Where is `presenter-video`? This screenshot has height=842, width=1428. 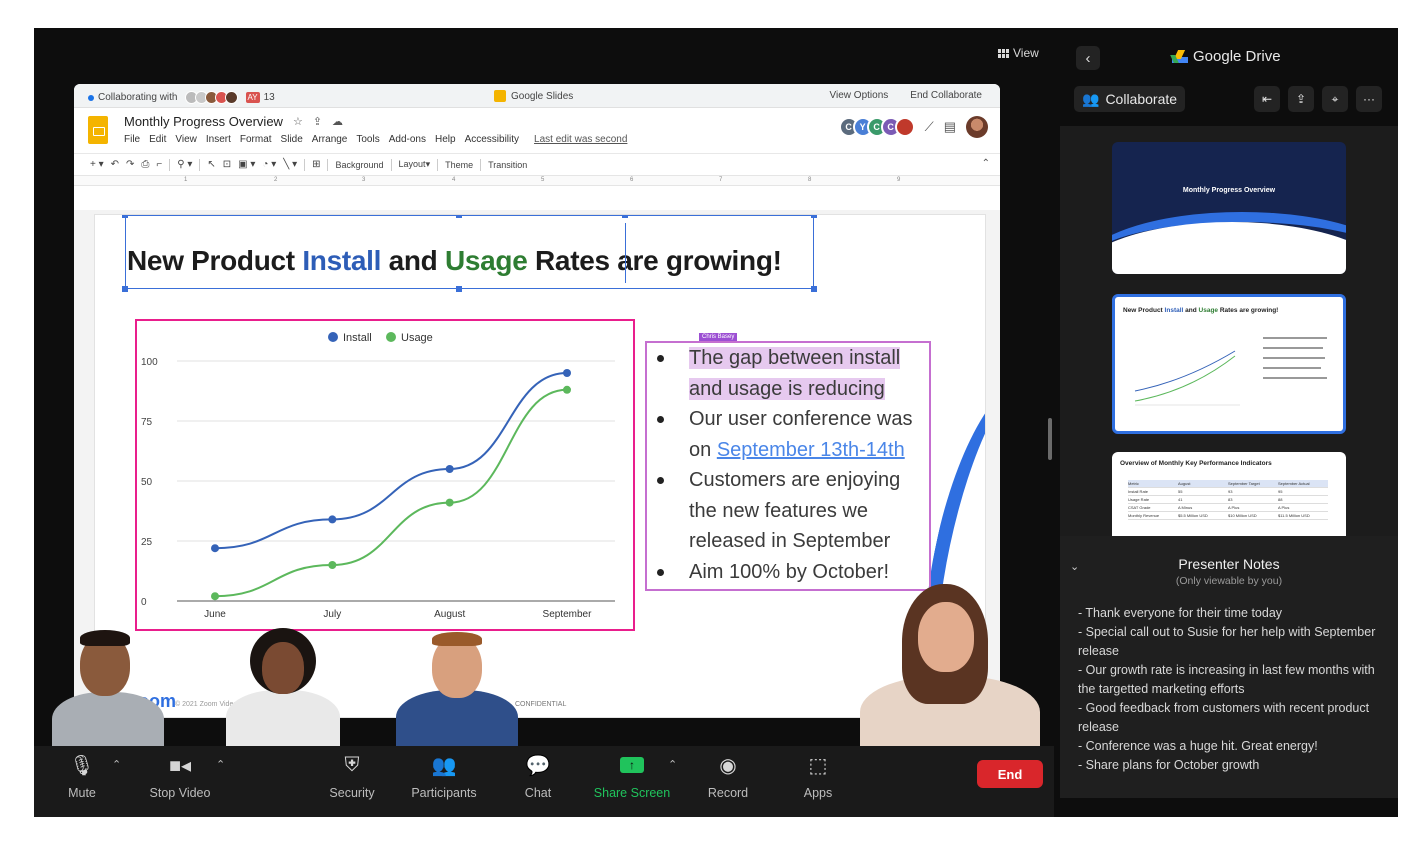 presenter-video is located at coordinates (949, 665).